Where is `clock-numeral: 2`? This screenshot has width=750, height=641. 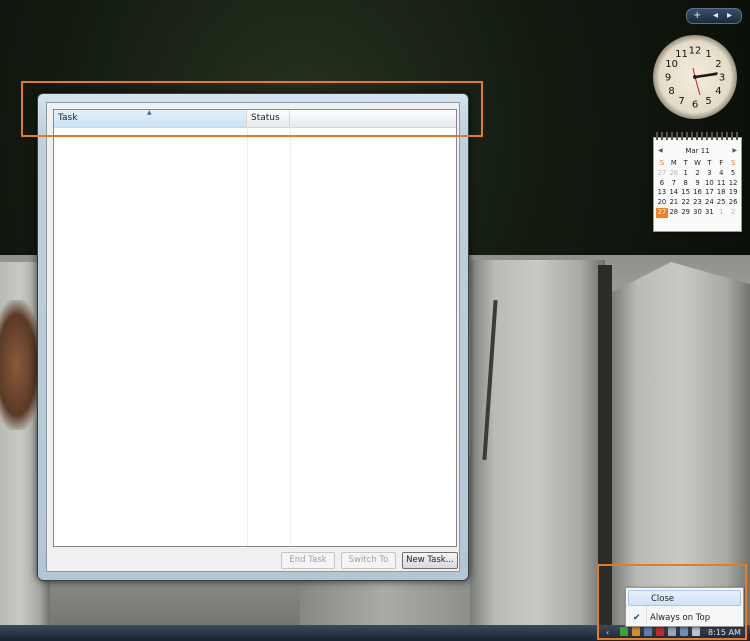 clock-numeral: 2 is located at coordinates (718, 64).